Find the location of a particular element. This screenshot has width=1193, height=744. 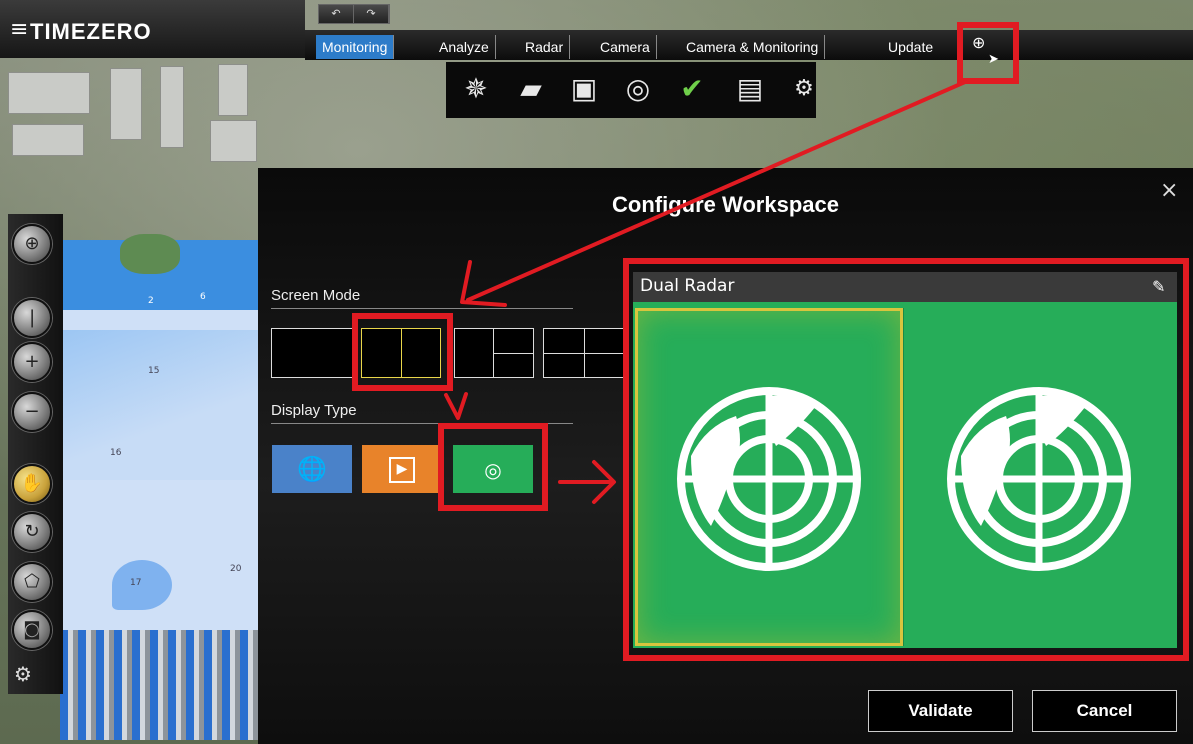

land-area is located at coordinates (150, 254).